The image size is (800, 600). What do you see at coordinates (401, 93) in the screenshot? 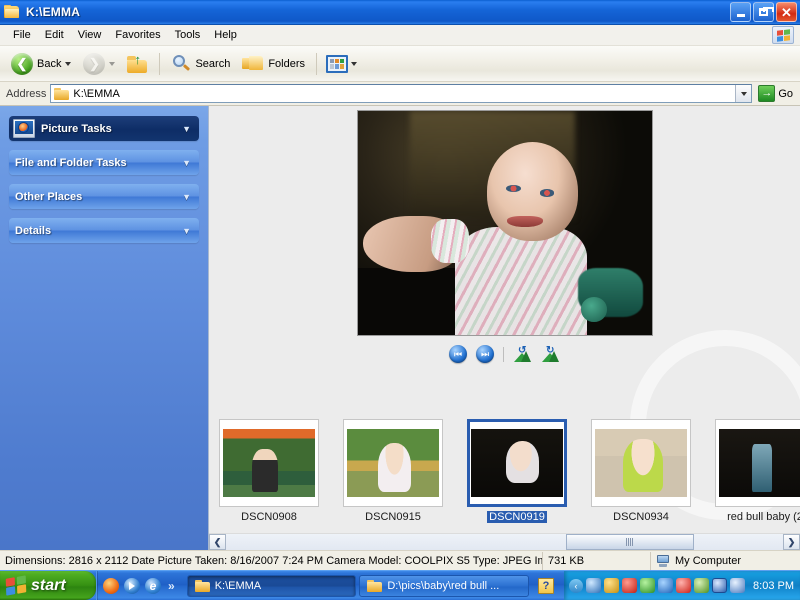
I see `address-input: K:\EMMA` at bounding box center [401, 93].